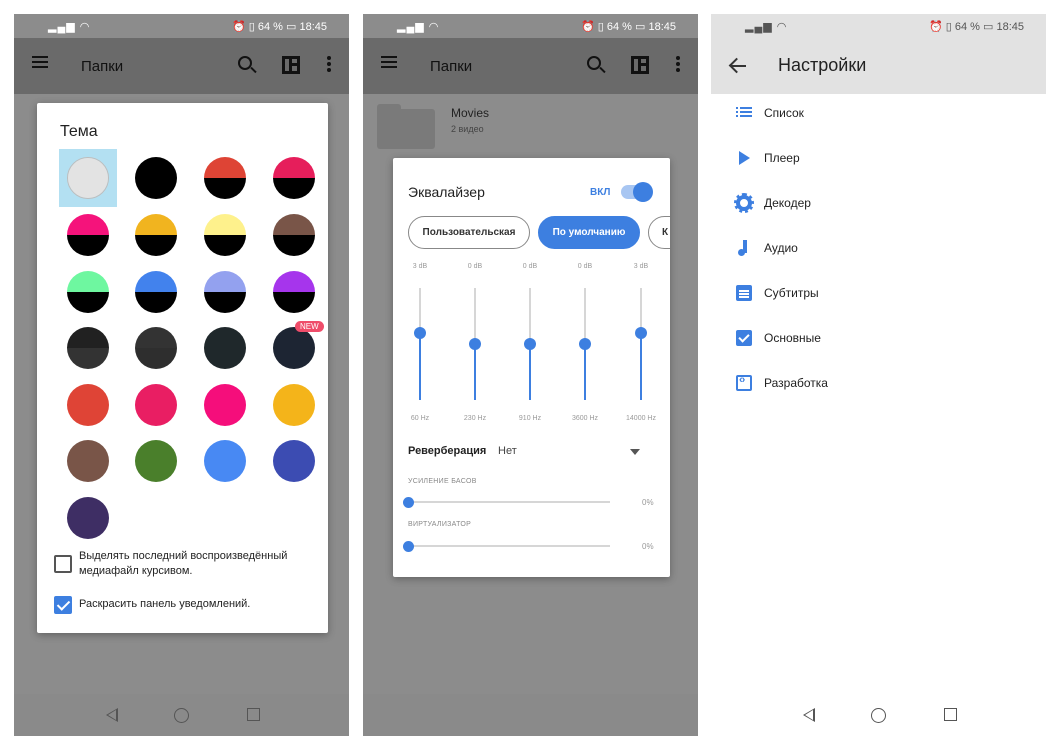 The image size is (1060, 750). I want to click on settings-item-label: Список, so click(784, 113).